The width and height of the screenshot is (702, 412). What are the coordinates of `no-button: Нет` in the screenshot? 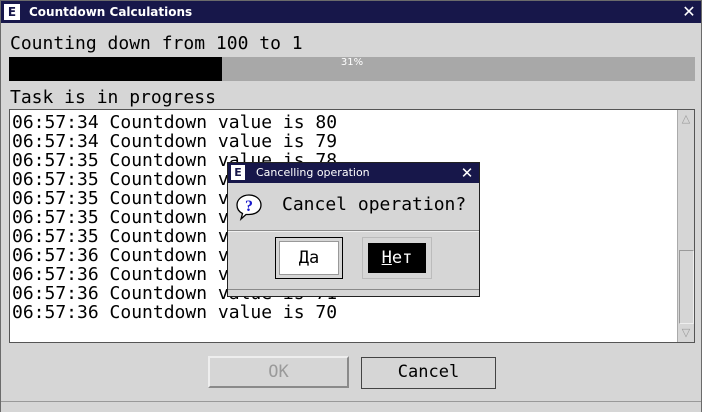 It's located at (397, 258).